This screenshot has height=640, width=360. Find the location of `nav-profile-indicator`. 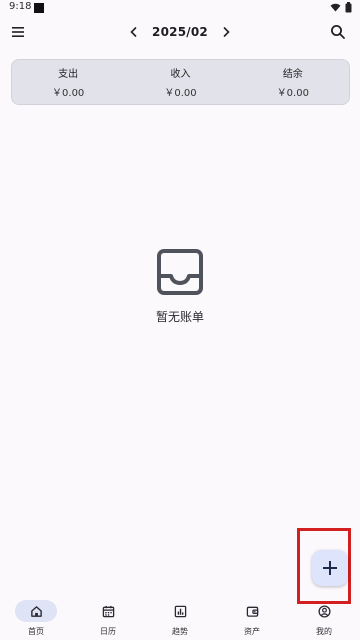

nav-profile-indicator is located at coordinates (324, 611).